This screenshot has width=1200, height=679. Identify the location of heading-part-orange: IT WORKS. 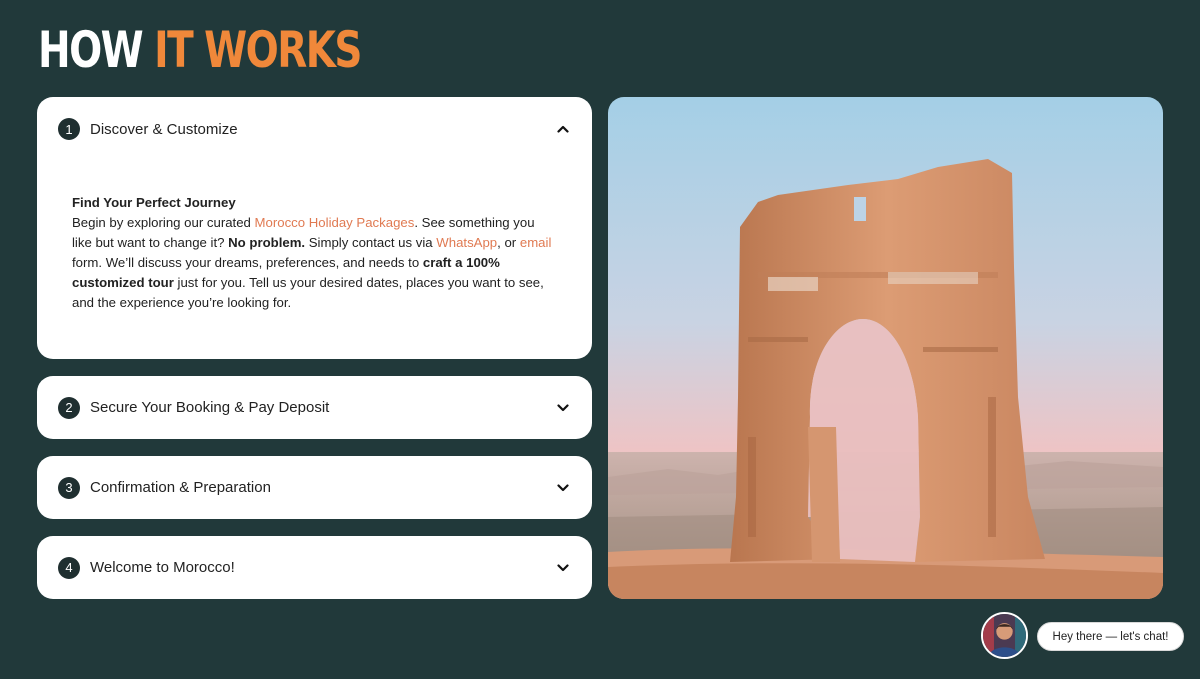
(258, 50).